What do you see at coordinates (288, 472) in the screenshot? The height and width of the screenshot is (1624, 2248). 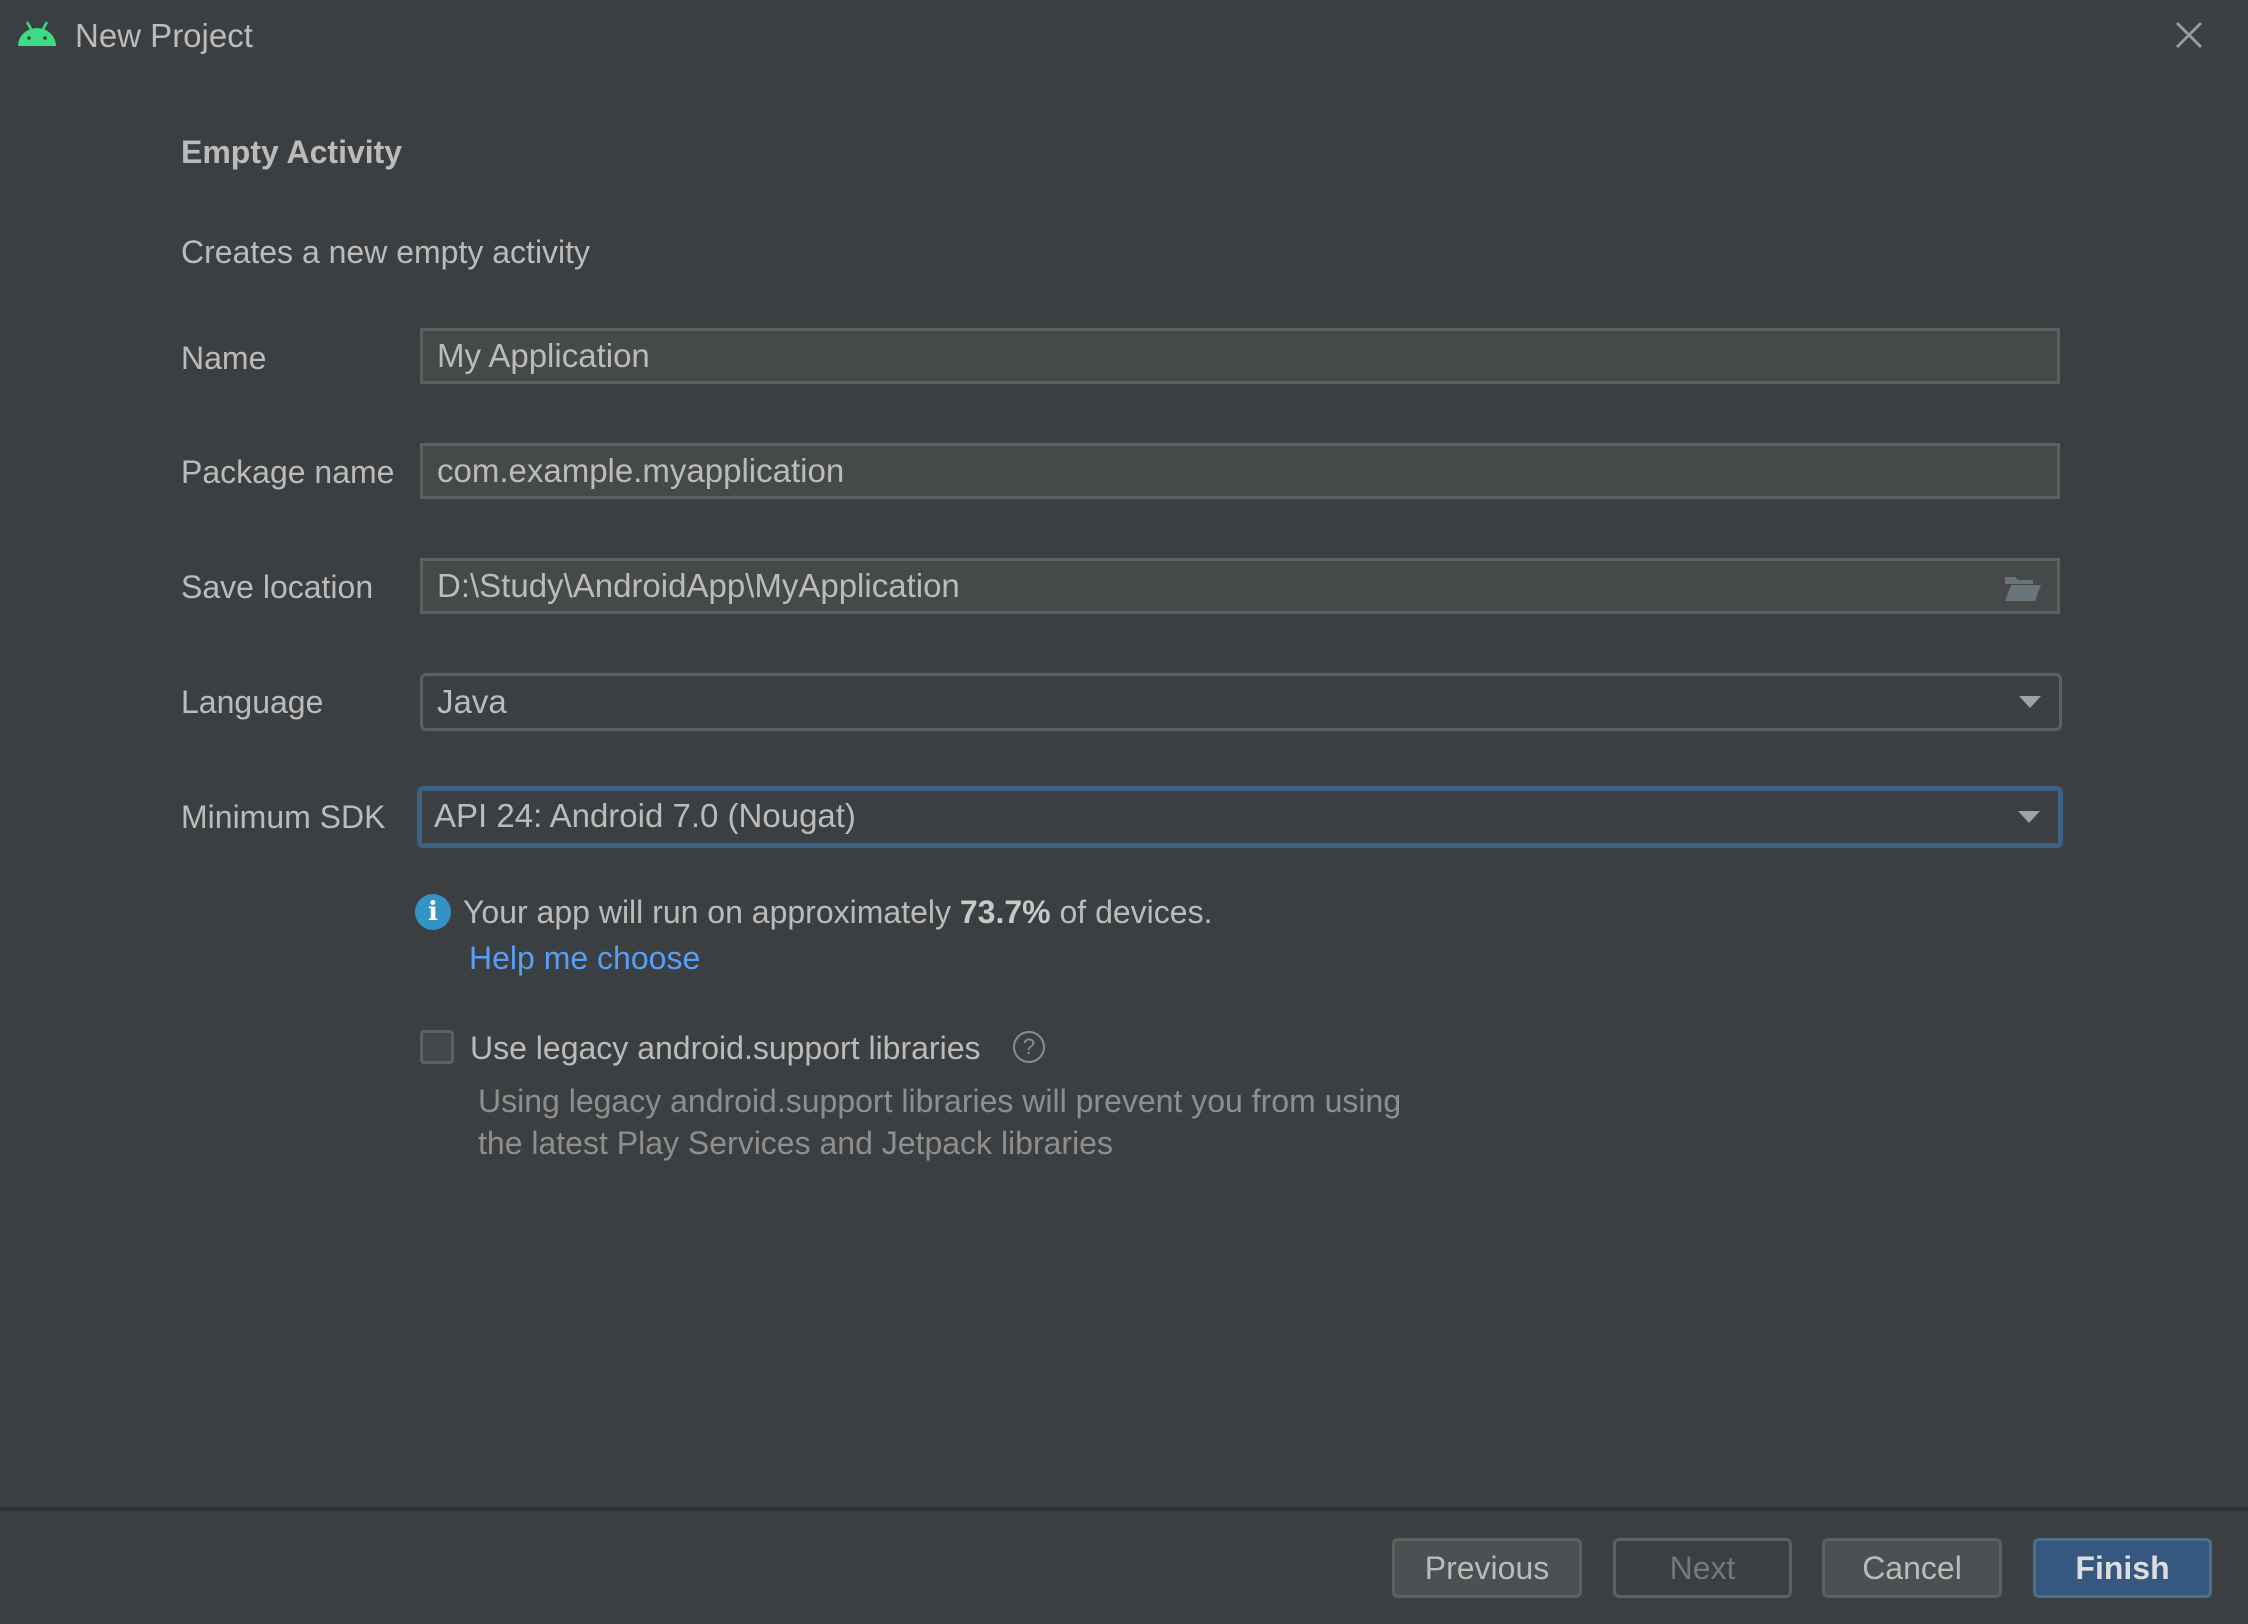 I see `package-name-label: Package name` at bounding box center [288, 472].